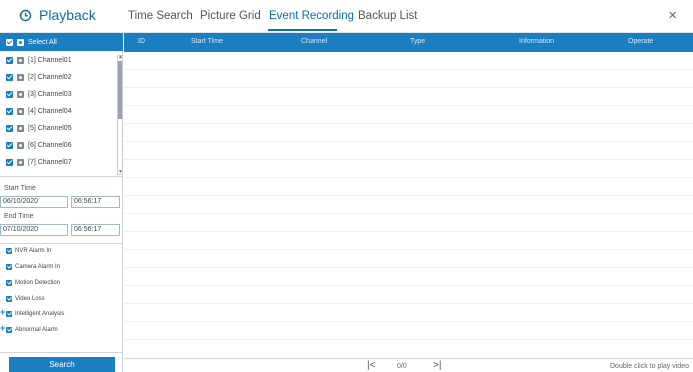 This screenshot has height=372, width=693. What do you see at coordinates (36, 330) in the screenshot?
I see `alarm-type-label: Abnormal Alarm` at bounding box center [36, 330].